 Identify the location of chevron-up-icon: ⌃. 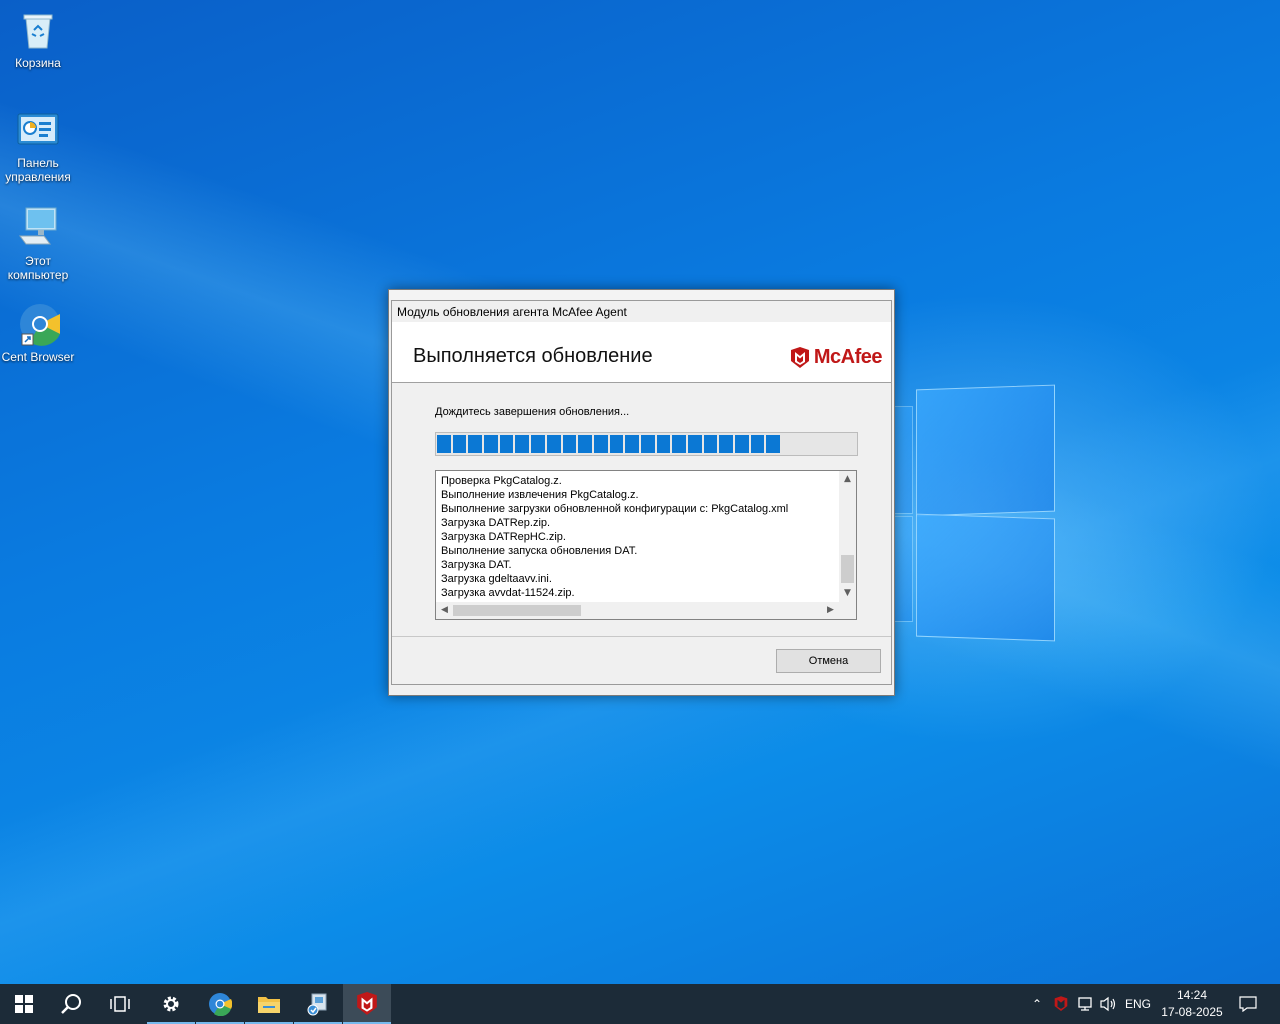
(1037, 1004).